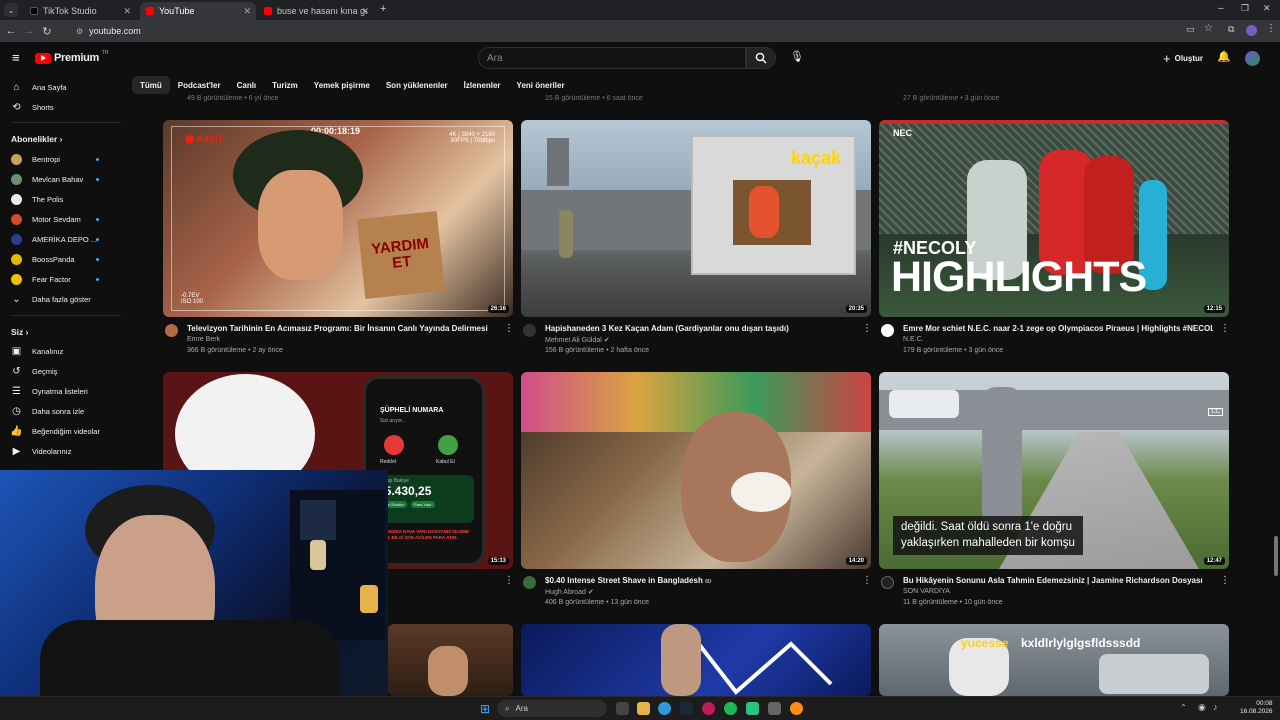 Image resolution: width=1280 pixels, height=720 pixels. I want to click on search-button, so click(761, 58).